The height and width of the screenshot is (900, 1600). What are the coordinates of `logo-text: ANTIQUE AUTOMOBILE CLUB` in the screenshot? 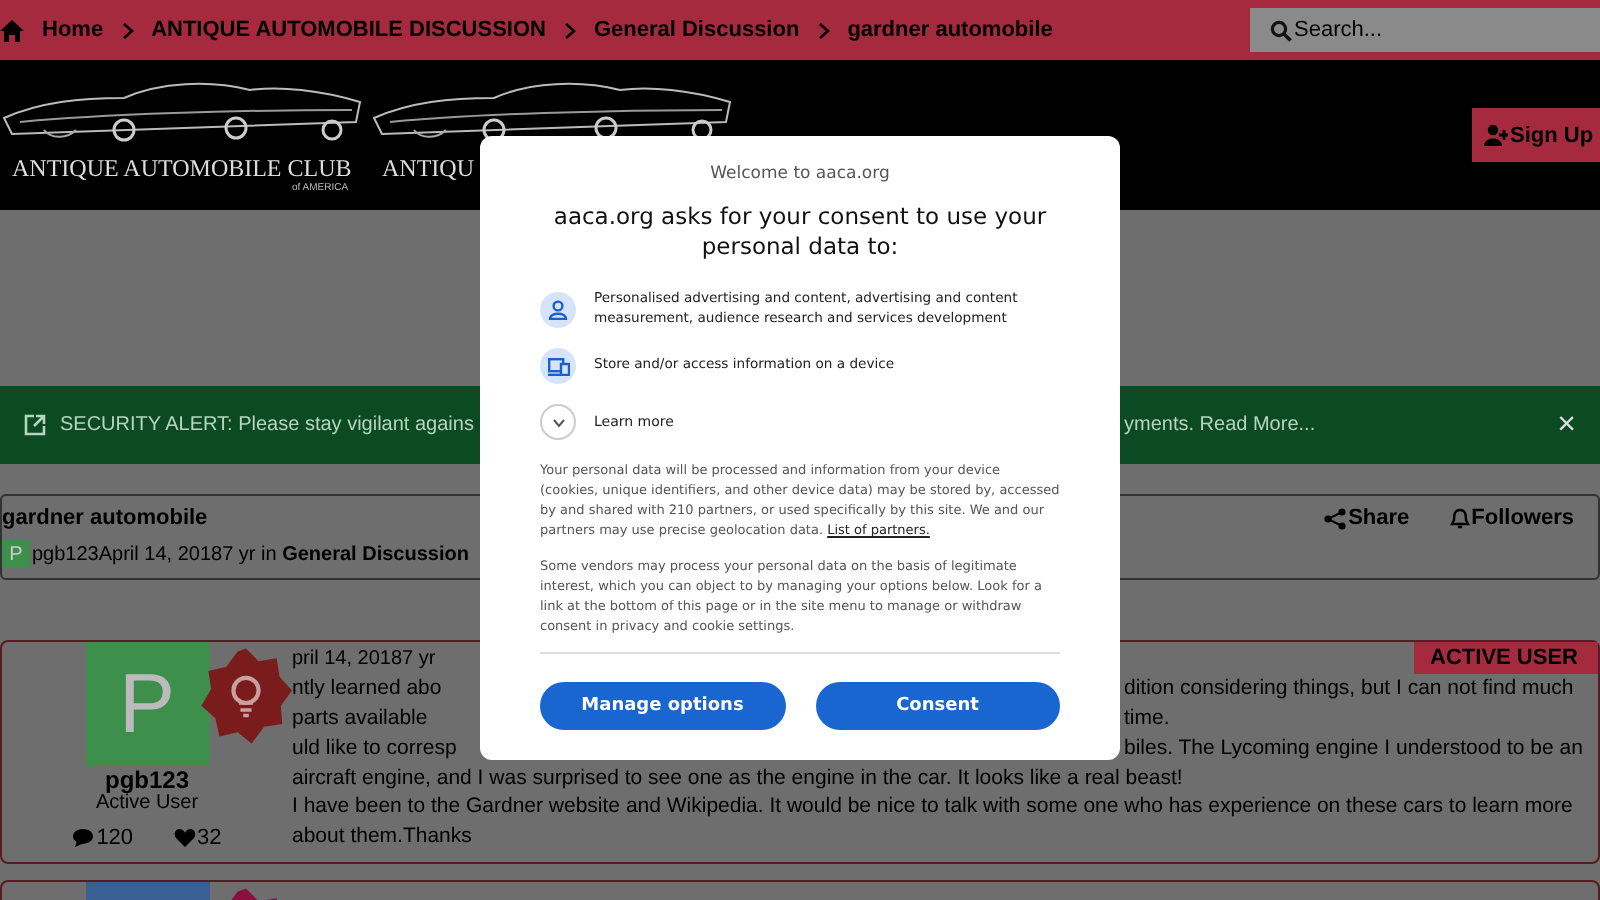 It's located at (182, 168).